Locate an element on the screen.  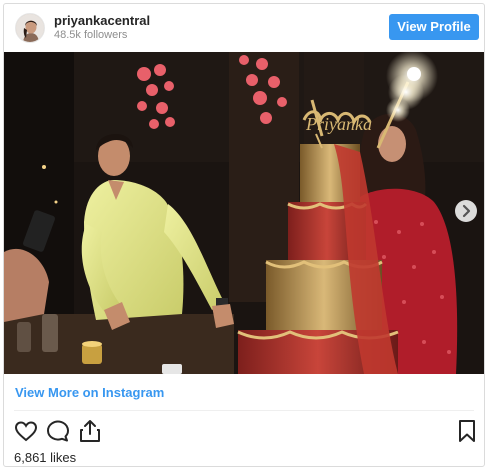
next-photo-button is located at coordinates (466, 211).